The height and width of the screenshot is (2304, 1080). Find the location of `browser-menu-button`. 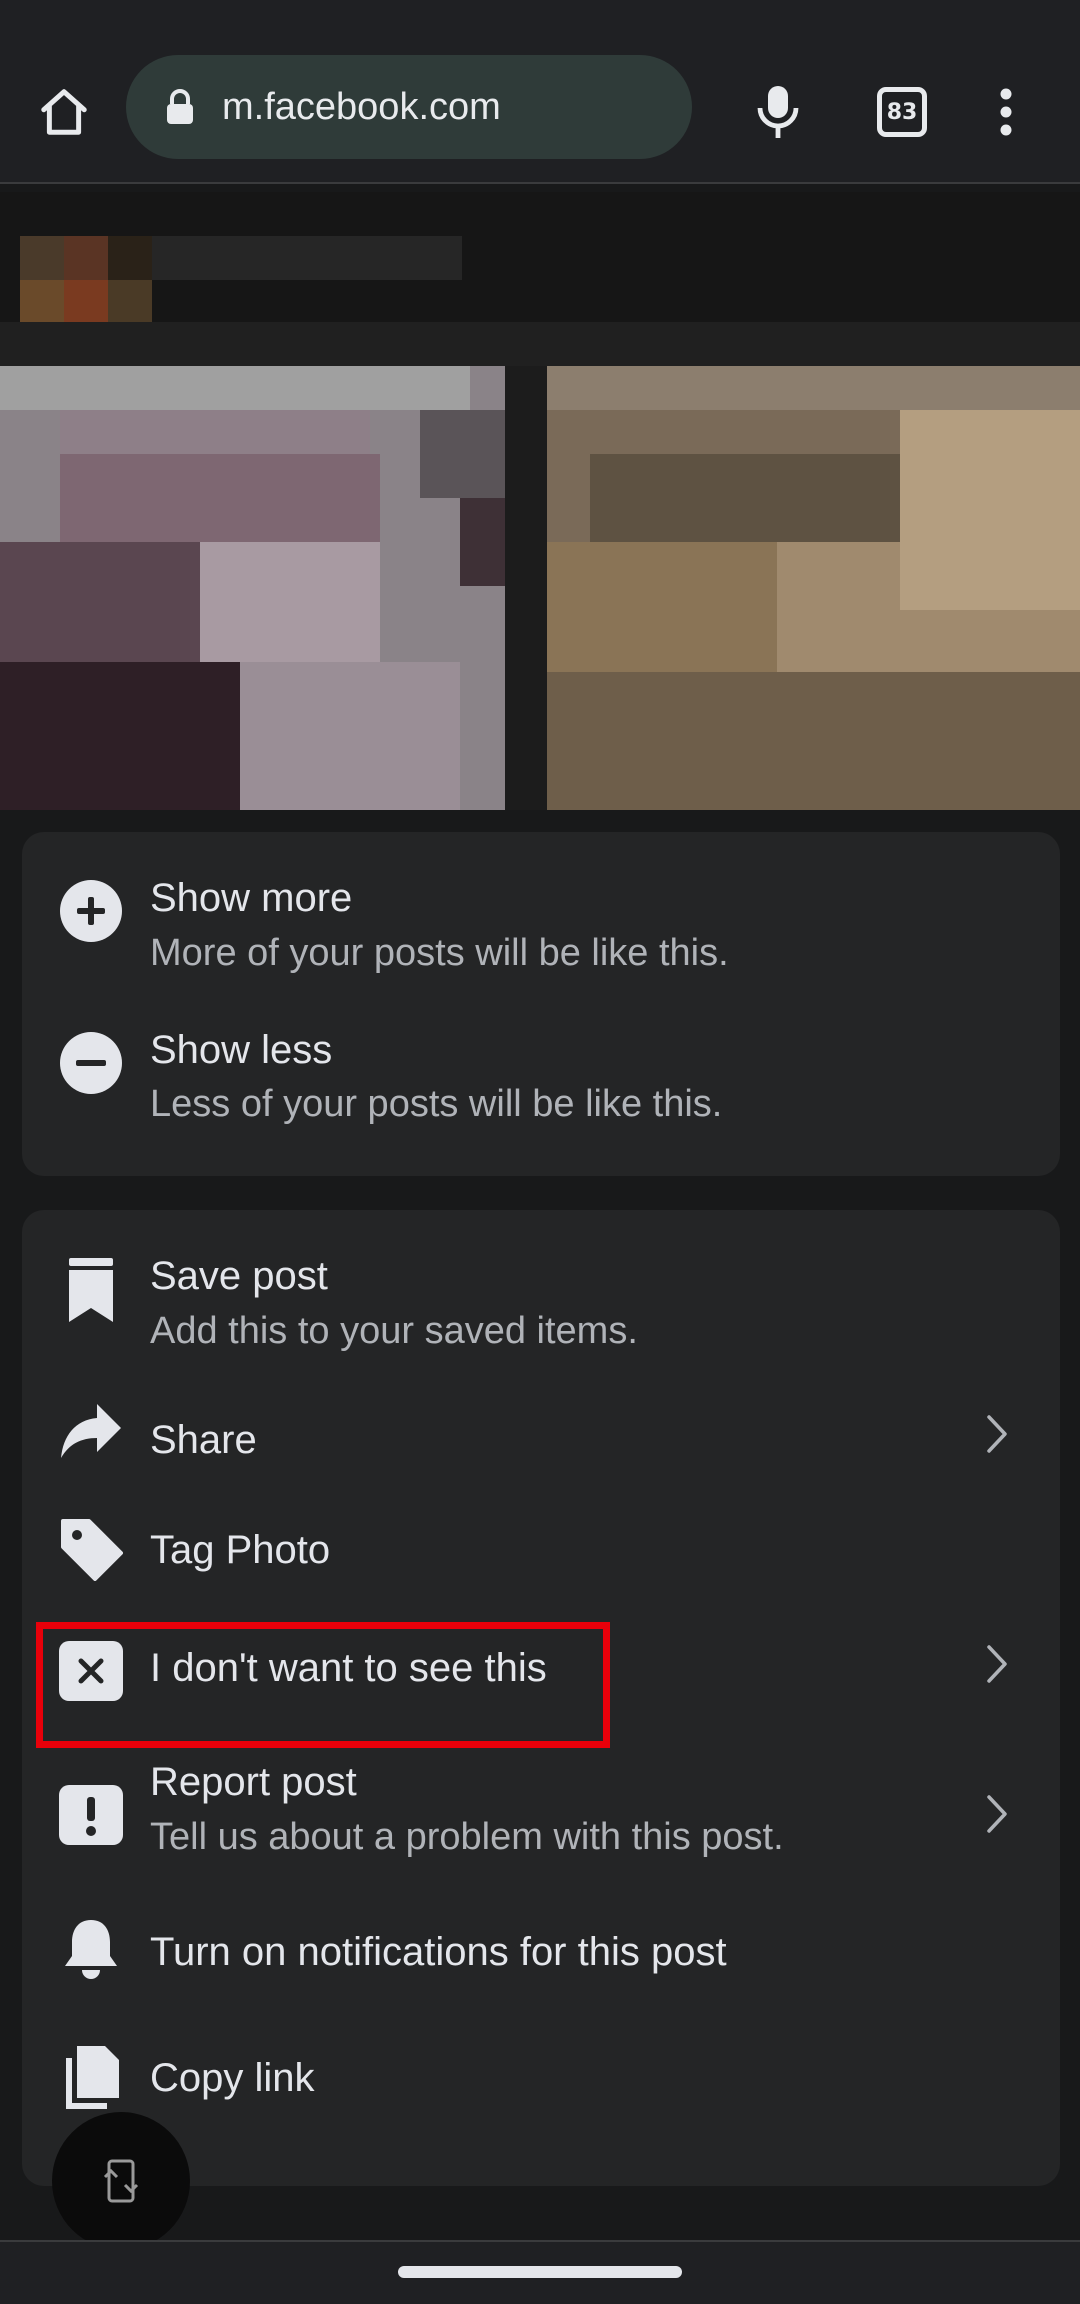

browser-menu-button is located at coordinates (1006, 112).